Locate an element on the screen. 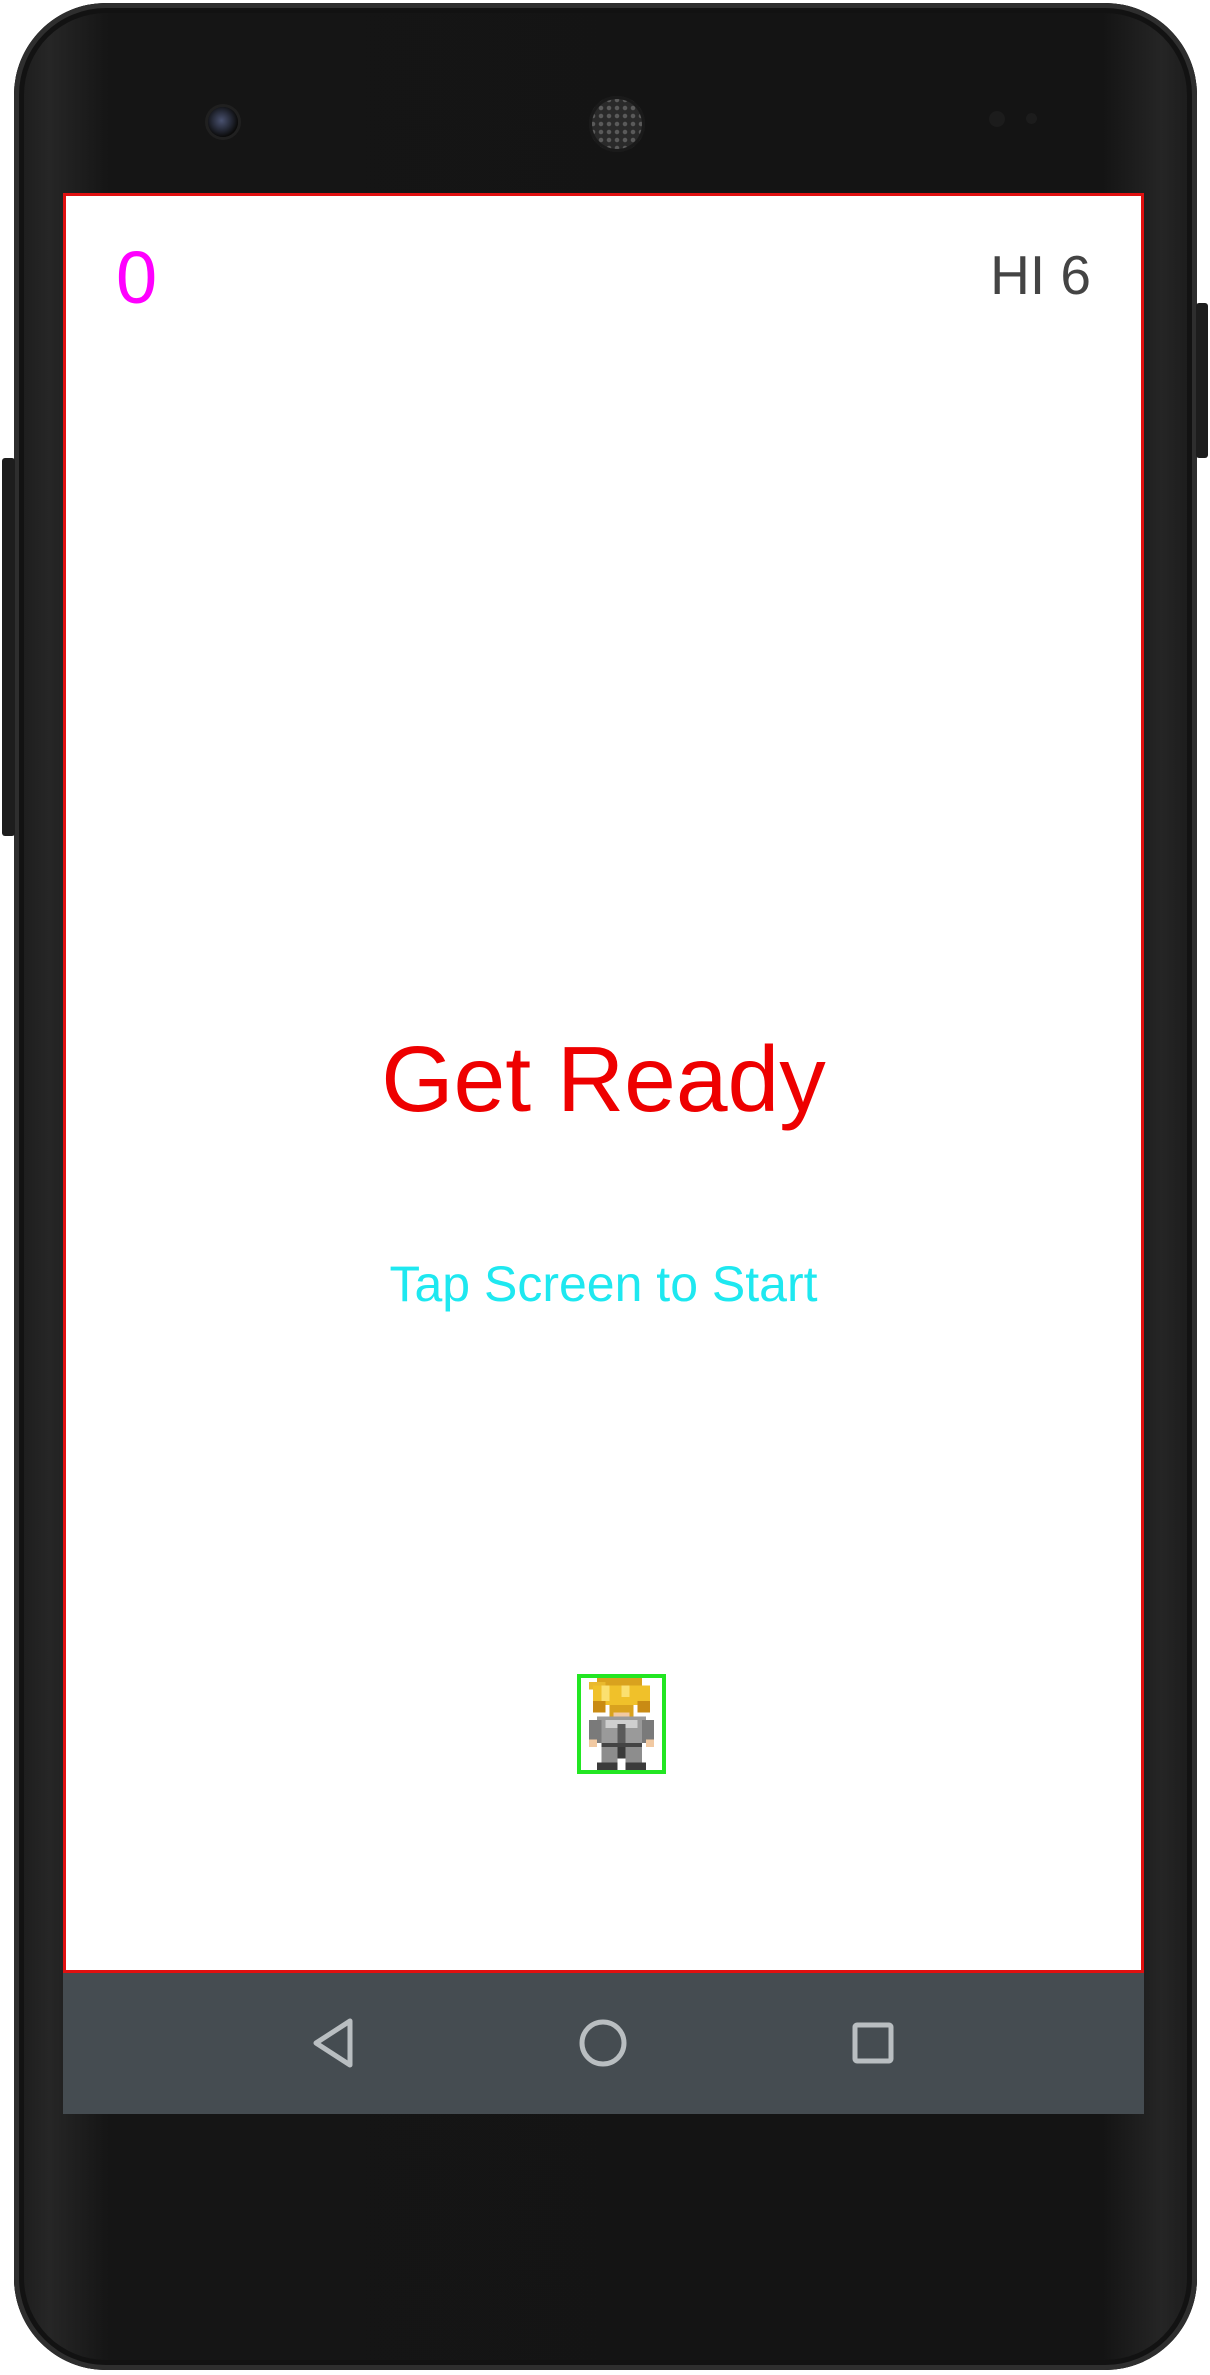 Image resolution: width=1210 pixels, height=2375 pixels. home-icon is located at coordinates (603, 2043).